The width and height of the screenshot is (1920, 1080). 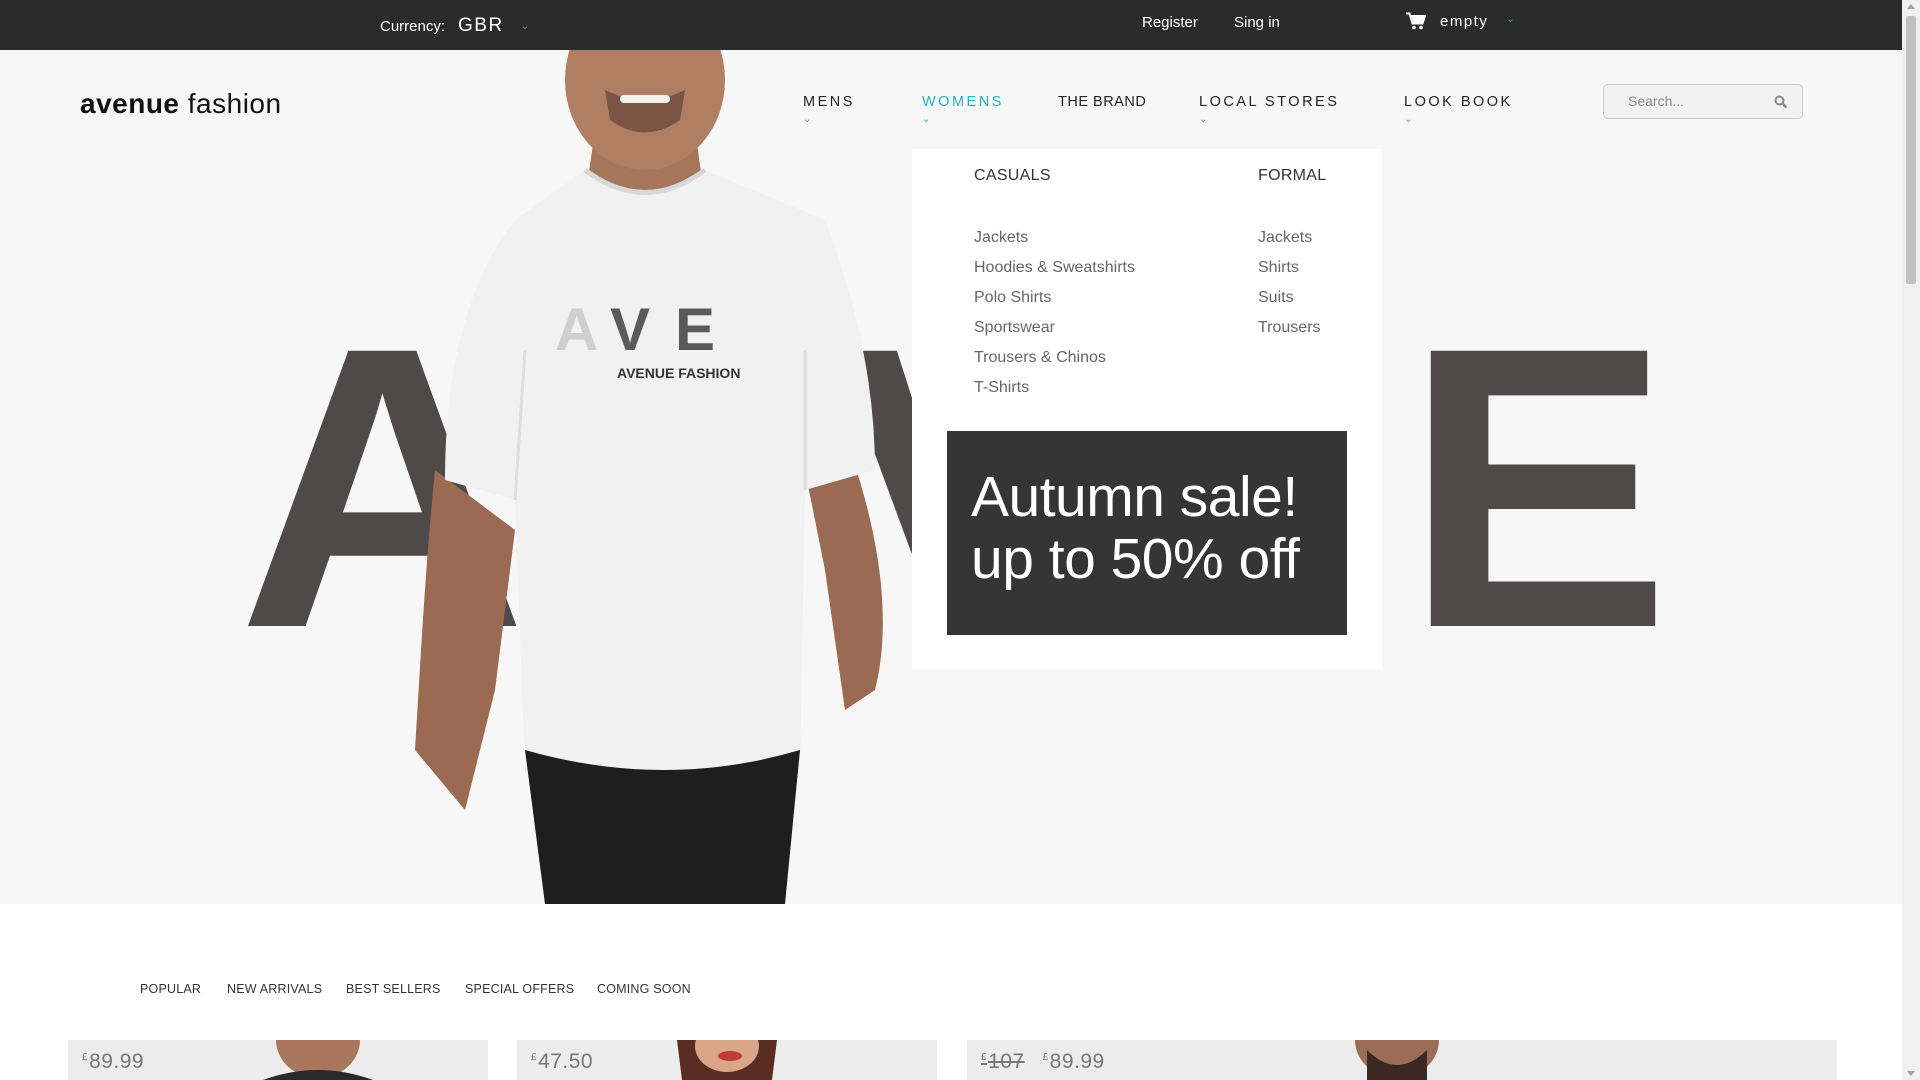 What do you see at coordinates (644, 989) in the screenshot?
I see `tab-coming-soon: COMING SOON` at bounding box center [644, 989].